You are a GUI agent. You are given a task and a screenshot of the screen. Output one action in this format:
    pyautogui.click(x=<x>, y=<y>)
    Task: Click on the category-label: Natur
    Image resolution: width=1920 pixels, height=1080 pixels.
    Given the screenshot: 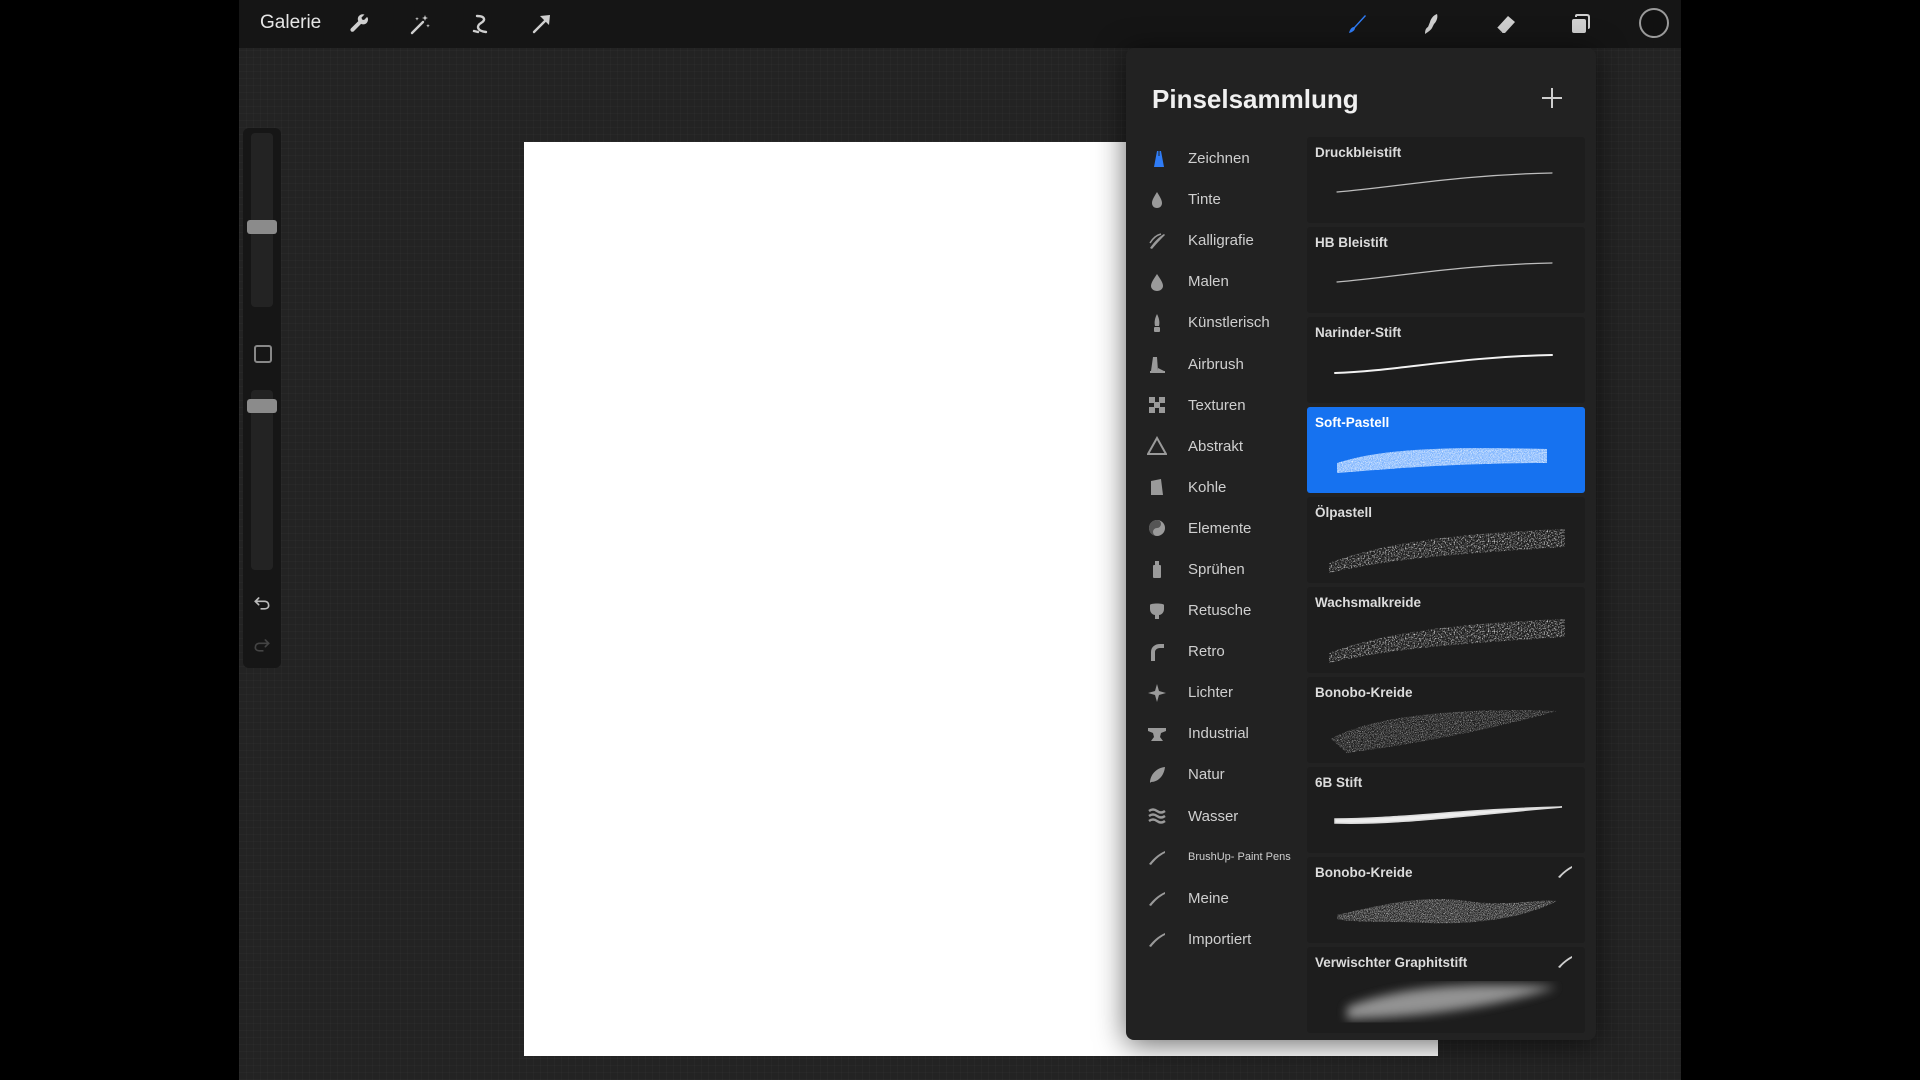 What is the action you would take?
    pyautogui.click(x=1206, y=775)
    